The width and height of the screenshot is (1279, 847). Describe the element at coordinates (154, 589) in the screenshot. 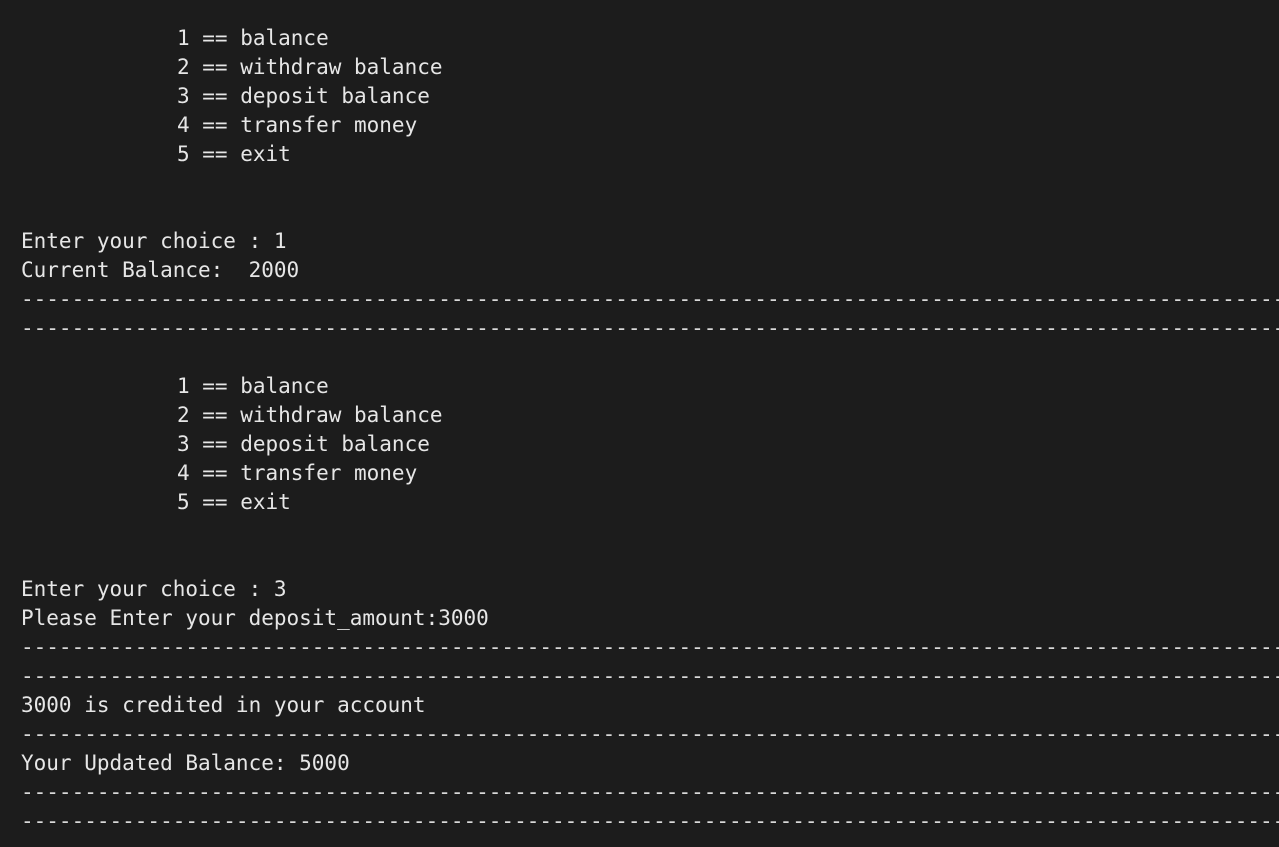

I see `output-line: Enter your choice : 3` at that location.